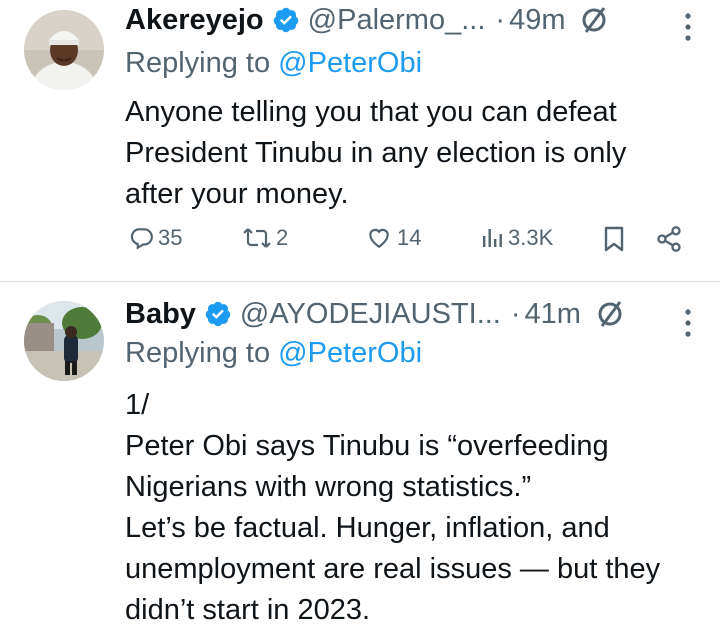 The width and height of the screenshot is (720, 633). Describe the element at coordinates (393, 569) in the screenshot. I see `tweet-text-line: unemployment are real issues — but they` at that location.